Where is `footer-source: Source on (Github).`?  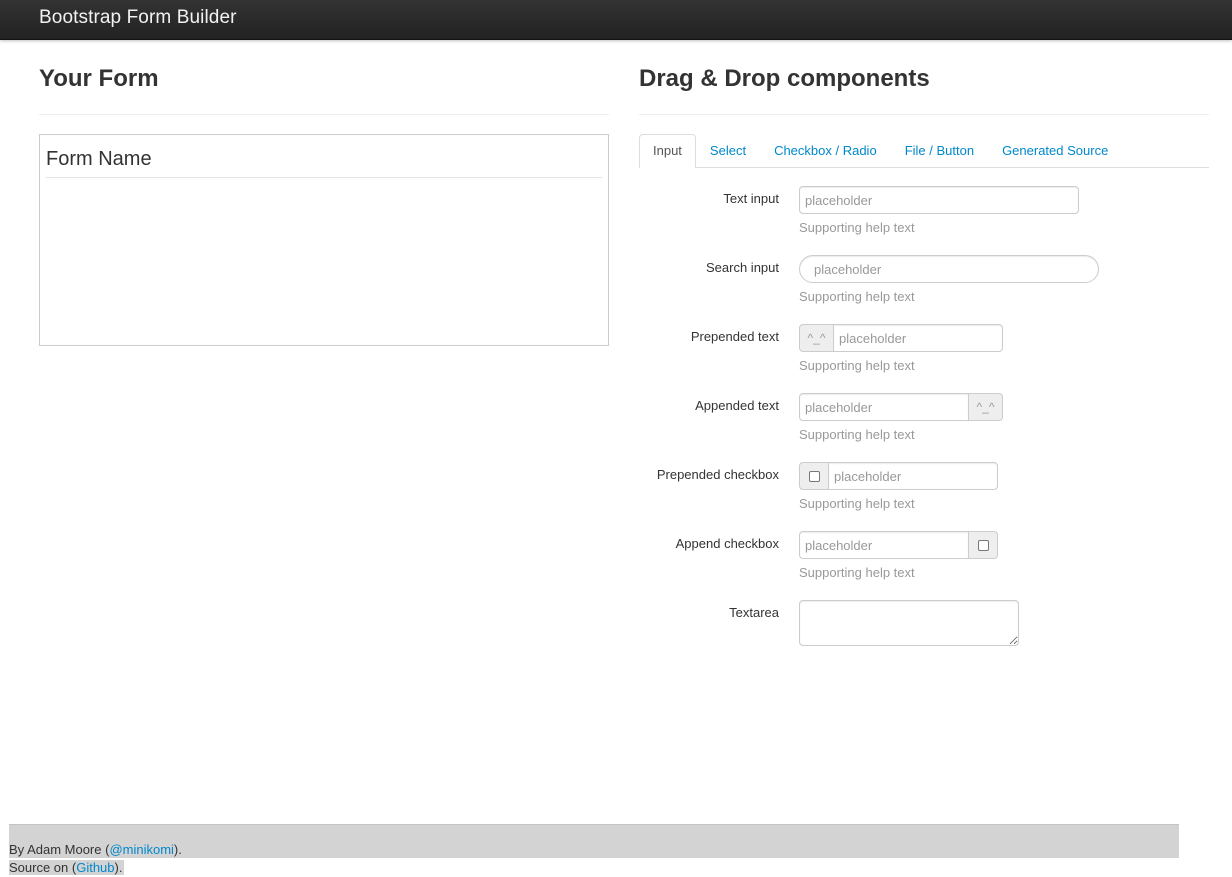
footer-source: Source on (Github). is located at coordinates (67, 867).